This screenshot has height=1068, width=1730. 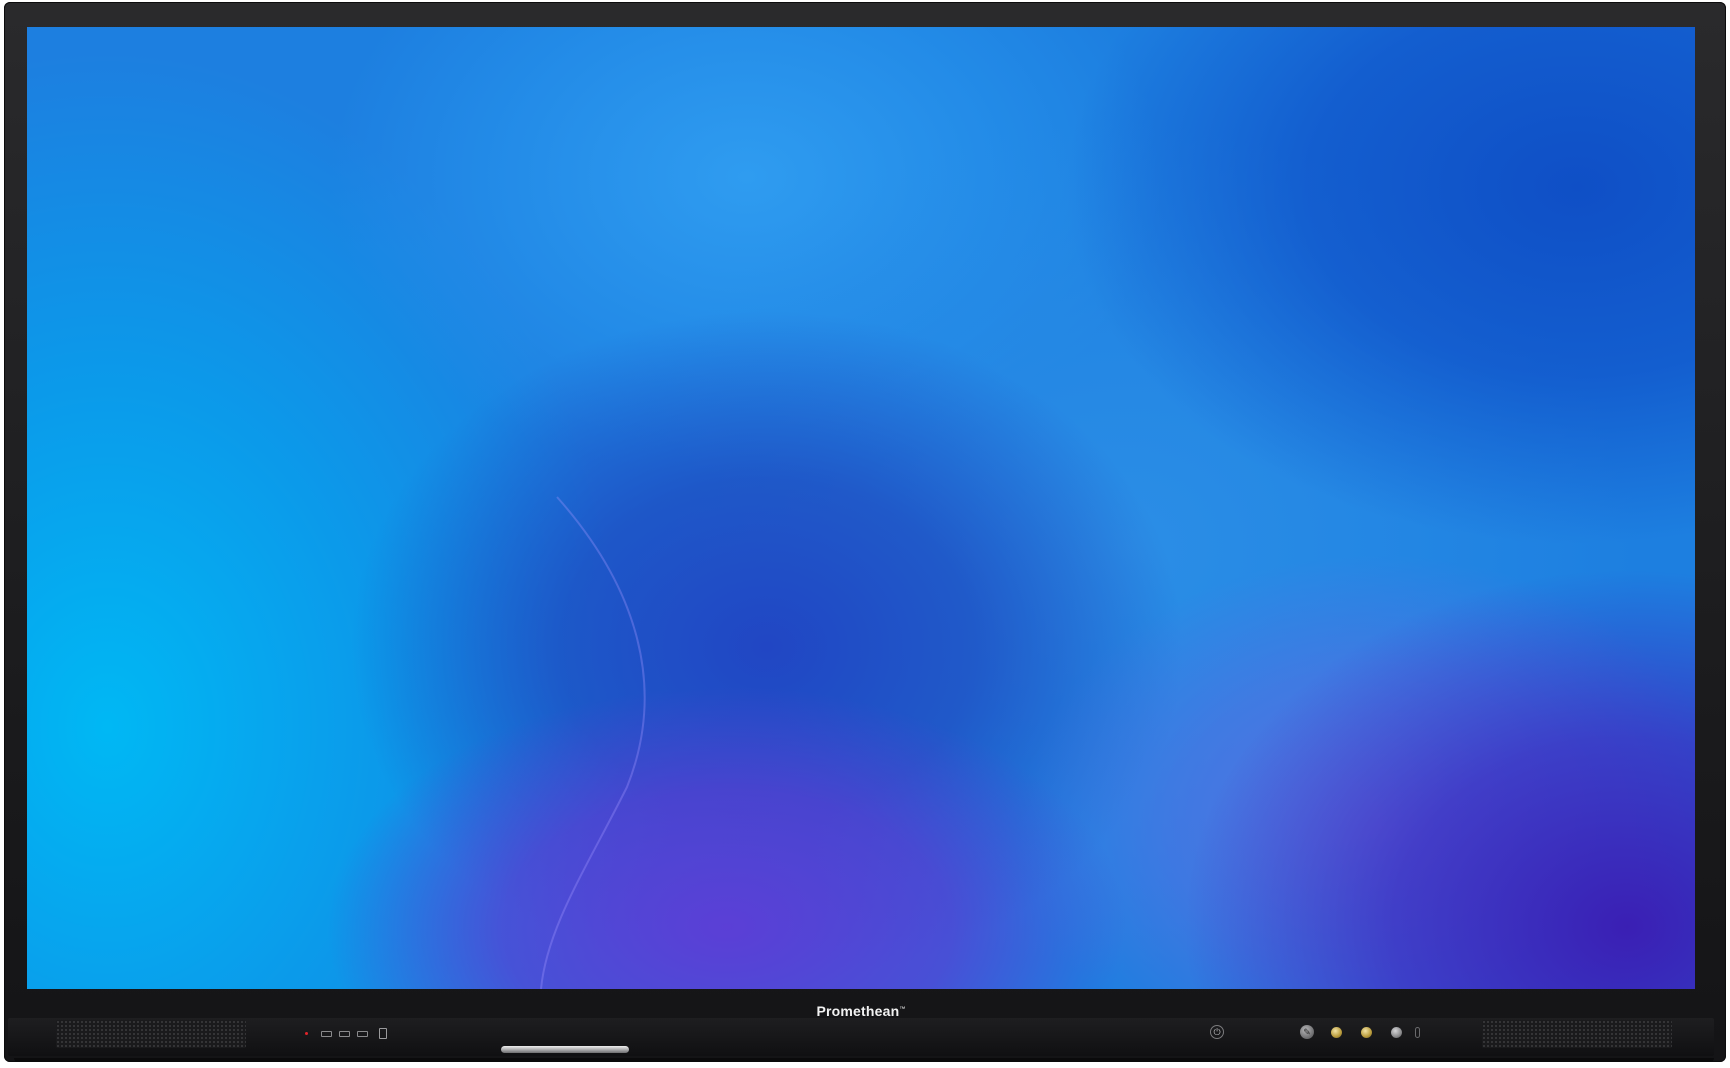 I want to click on pen-holder, so click(x=565, y=1049).